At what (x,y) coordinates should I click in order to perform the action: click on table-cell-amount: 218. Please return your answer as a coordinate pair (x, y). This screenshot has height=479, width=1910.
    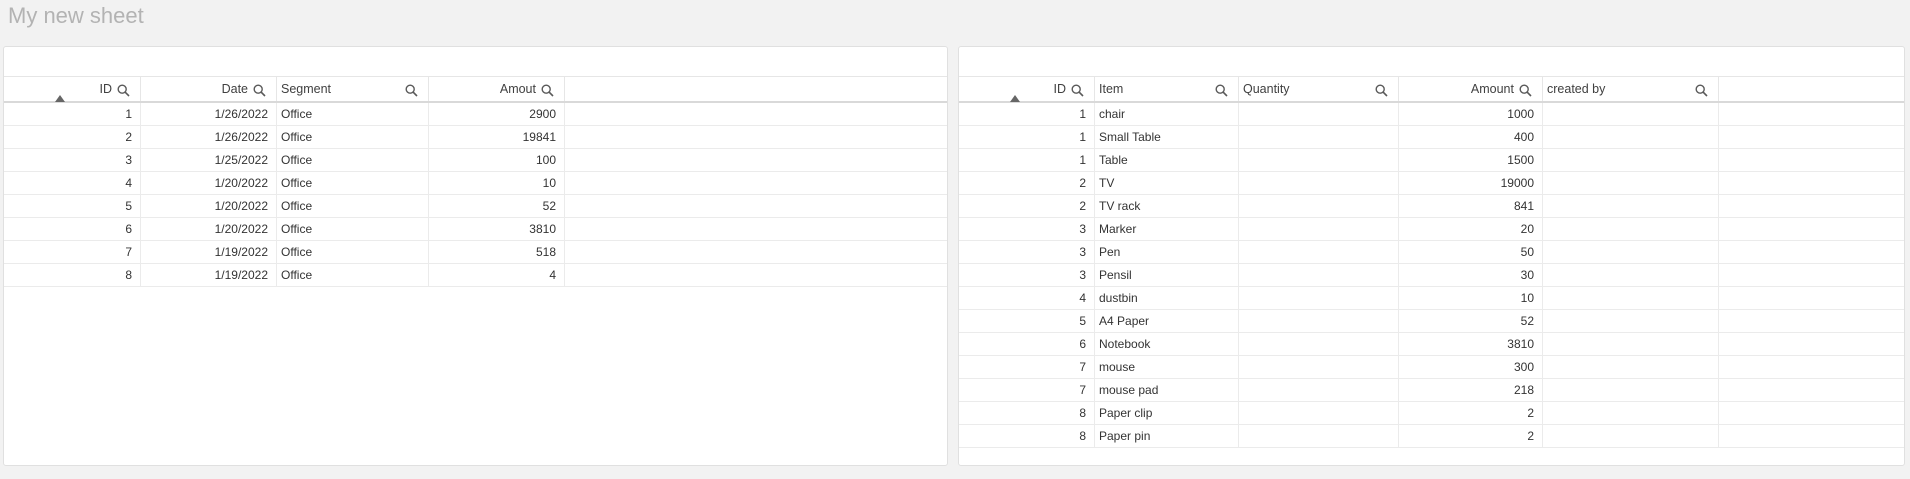
    Looking at the image, I should click on (1471, 390).